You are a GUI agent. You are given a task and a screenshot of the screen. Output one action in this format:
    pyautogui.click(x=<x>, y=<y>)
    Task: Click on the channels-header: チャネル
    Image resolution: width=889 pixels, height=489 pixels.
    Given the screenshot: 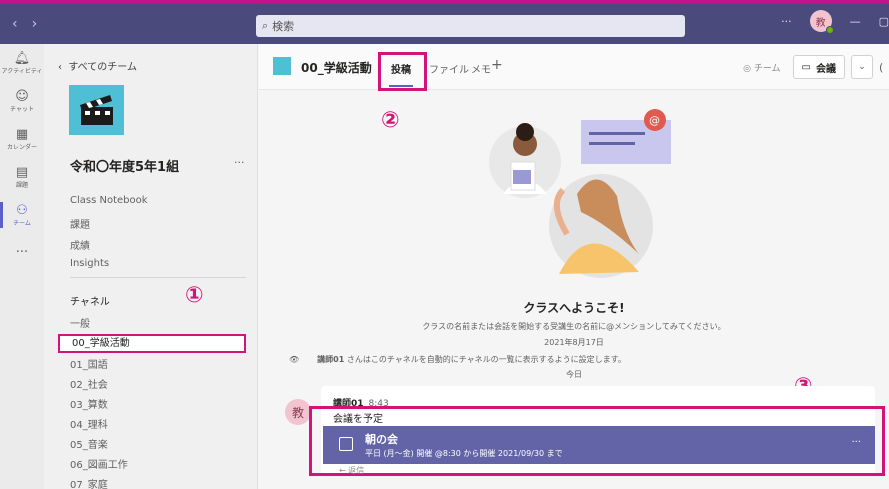 What is the action you would take?
    pyautogui.click(x=90, y=302)
    